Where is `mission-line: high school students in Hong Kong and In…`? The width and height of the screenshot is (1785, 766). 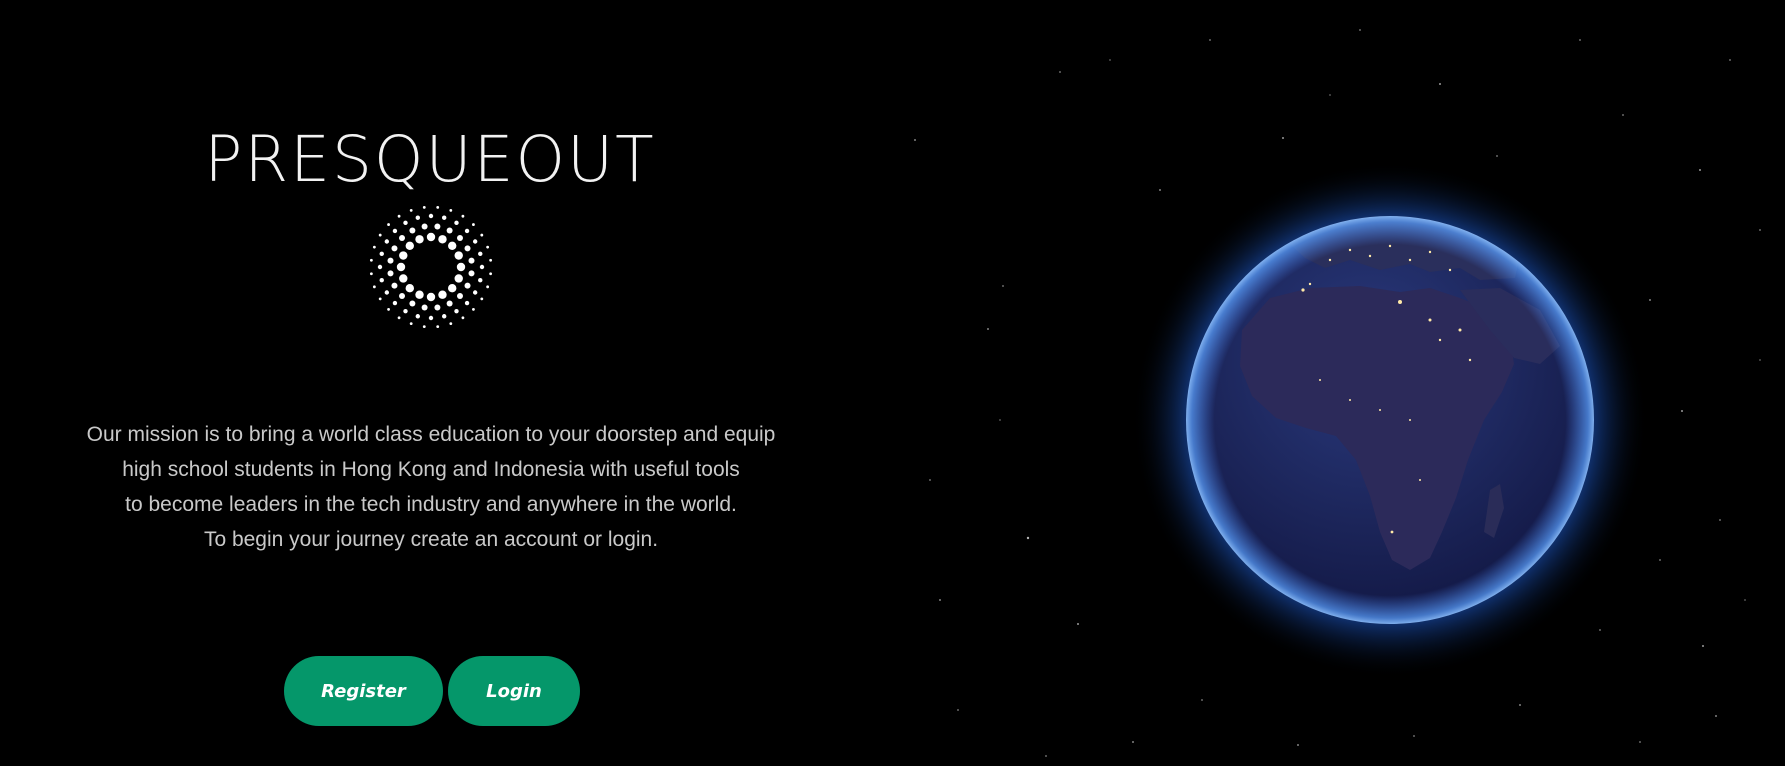
mission-line: high school students in Hong Kong and In… is located at coordinates (431, 469).